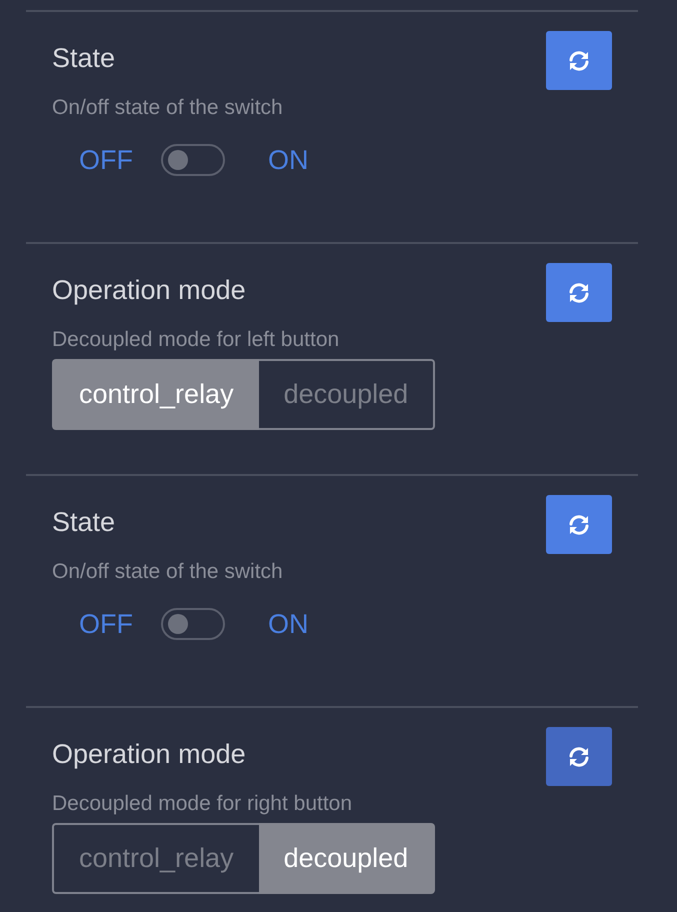 The image size is (677, 912). What do you see at coordinates (202, 804) in the screenshot?
I see `setting-description: Decoupled mode for right button` at bounding box center [202, 804].